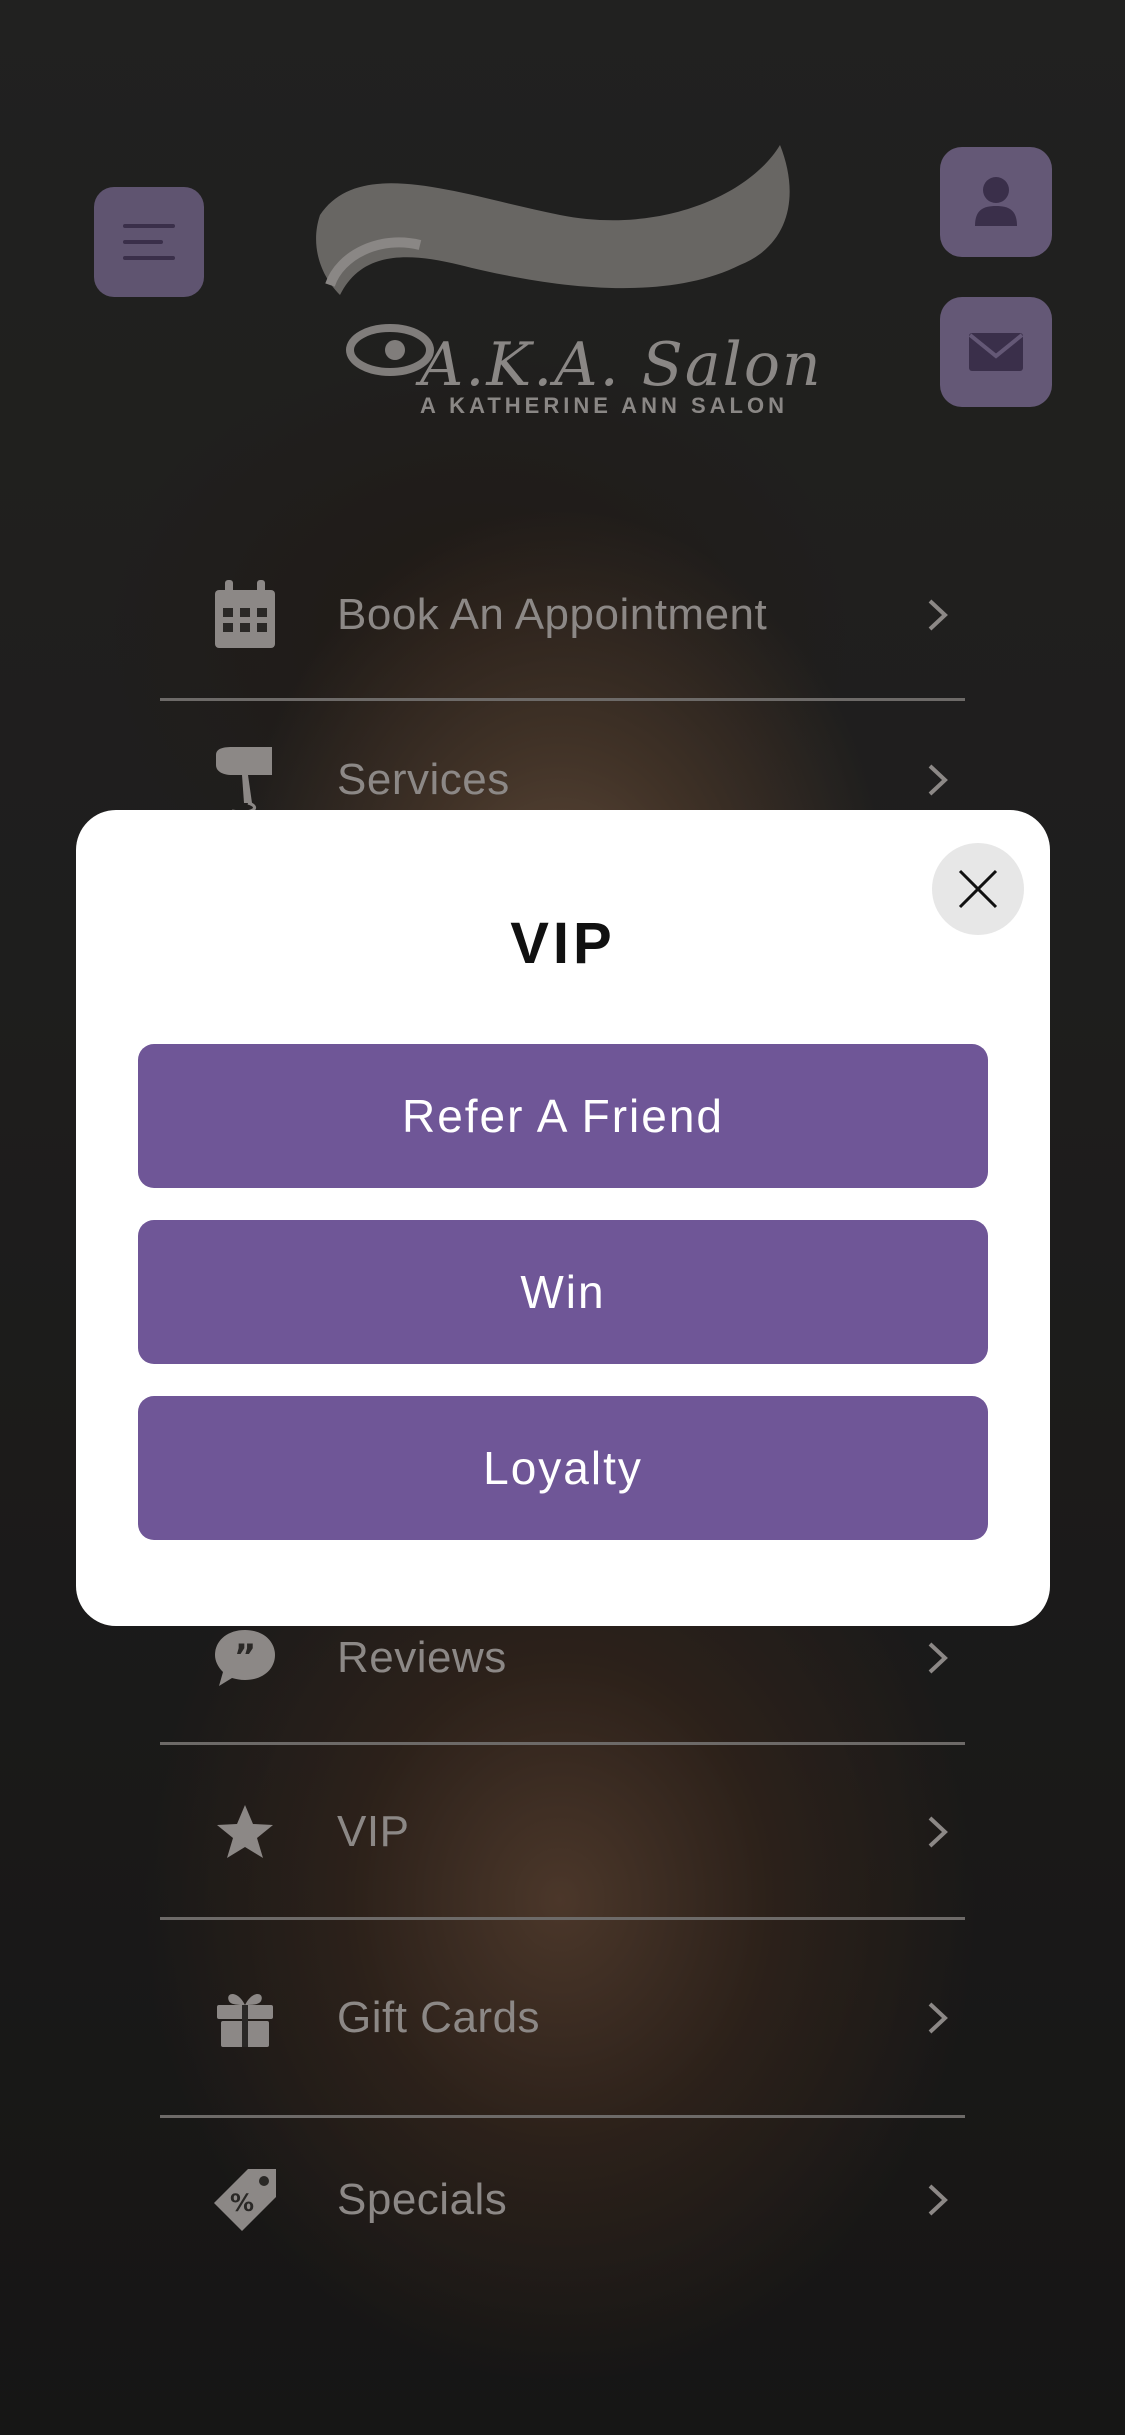 This screenshot has width=1125, height=2435. I want to click on close-icon, so click(978, 889).